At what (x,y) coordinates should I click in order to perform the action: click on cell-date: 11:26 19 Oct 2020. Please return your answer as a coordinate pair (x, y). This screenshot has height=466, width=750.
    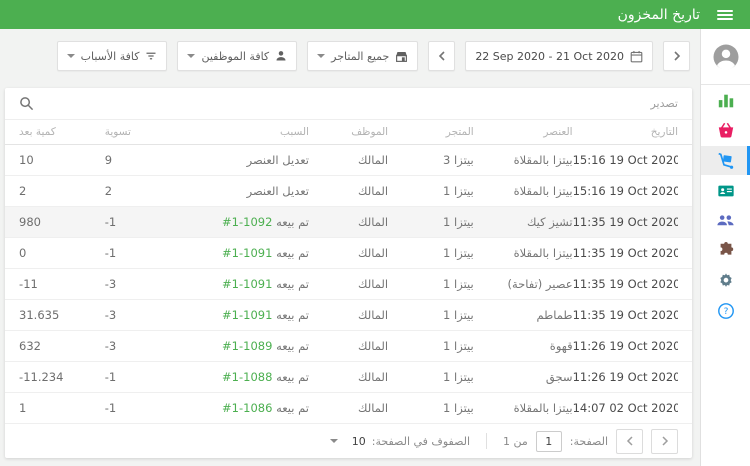
    Looking at the image, I should click on (625, 346).